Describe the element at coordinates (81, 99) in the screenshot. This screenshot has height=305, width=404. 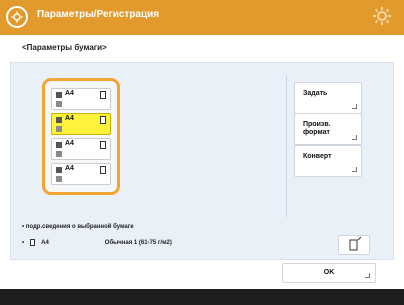
I see `paper-tray-1: A4` at that location.